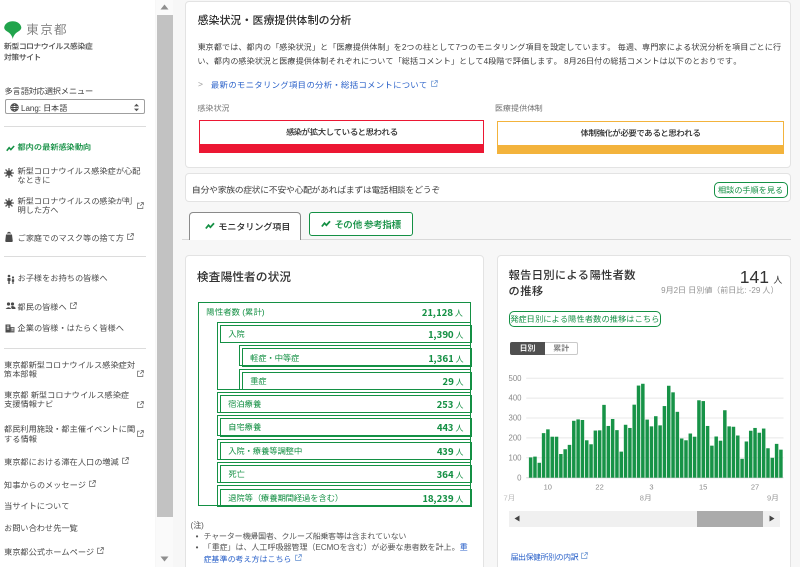 This screenshot has height=567, width=800. What do you see at coordinates (515, 438) in the screenshot?
I see `svg-text: 200` at bounding box center [515, 438].